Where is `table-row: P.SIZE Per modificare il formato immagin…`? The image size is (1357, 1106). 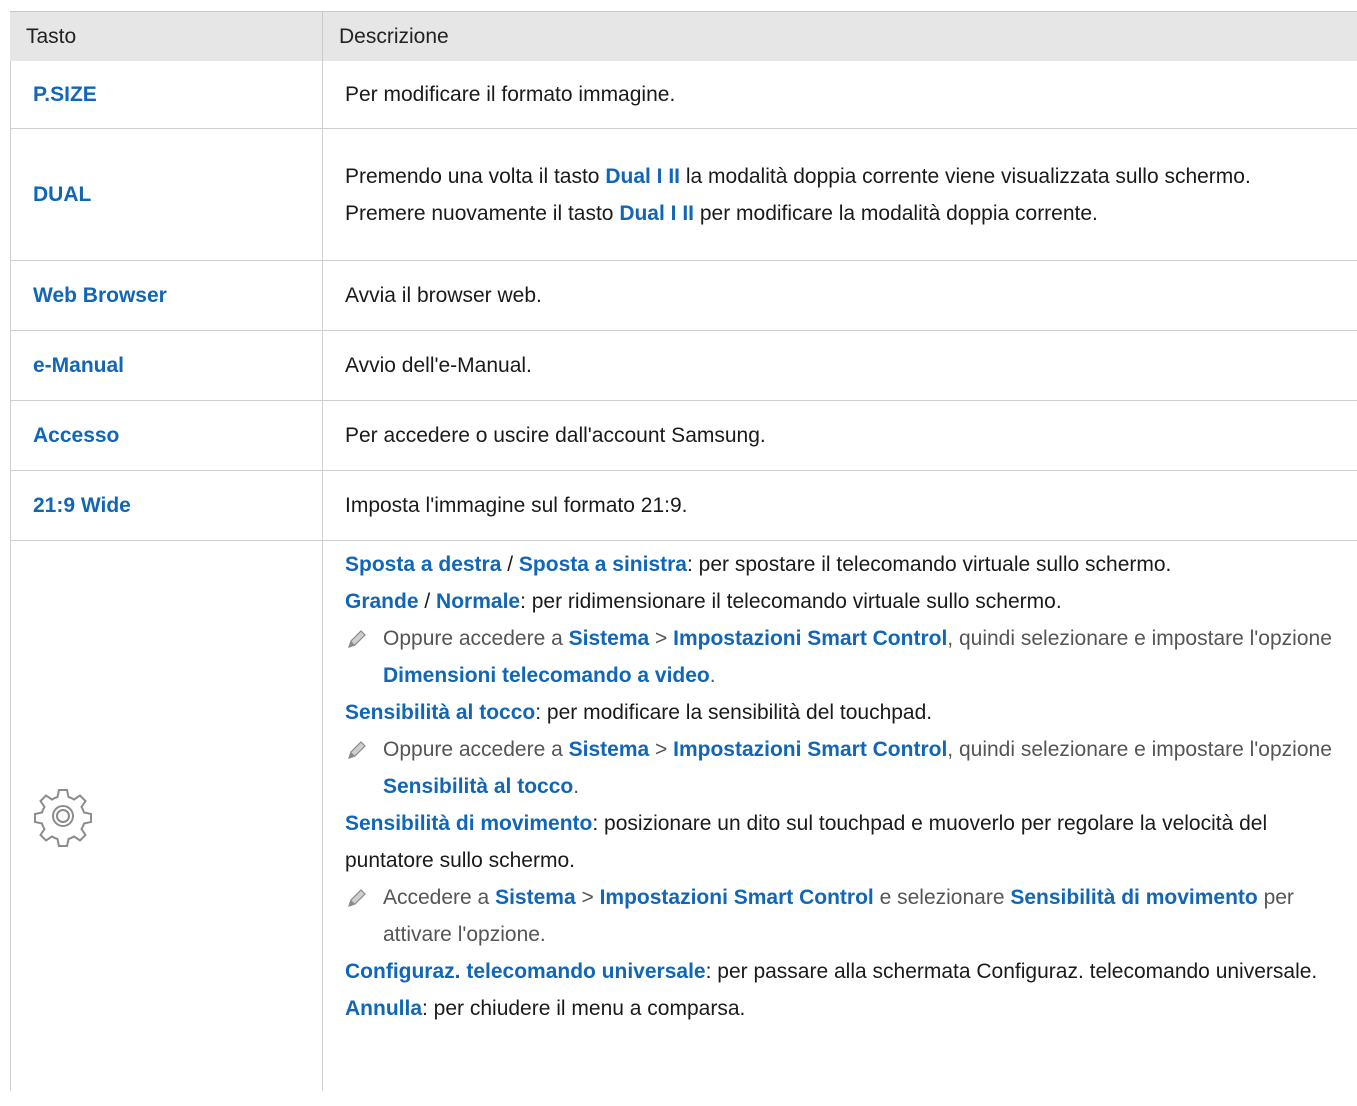
table-row: P.SIZE Per modificare il formato immagin… is located at coordinates (683, 95).